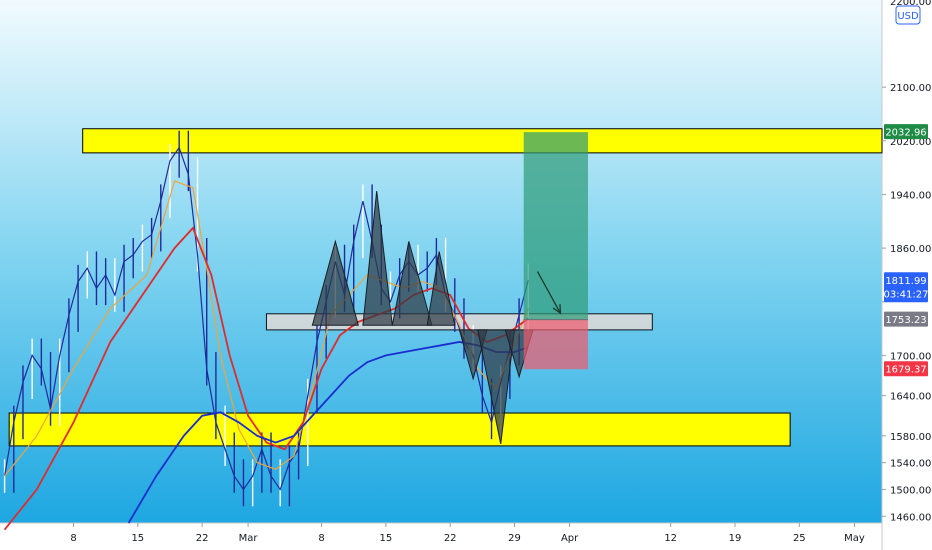  What do you see at coordinates (908, 16) in the screenshot?
I see `currency-label: USD` at bounding box center [908, 16].